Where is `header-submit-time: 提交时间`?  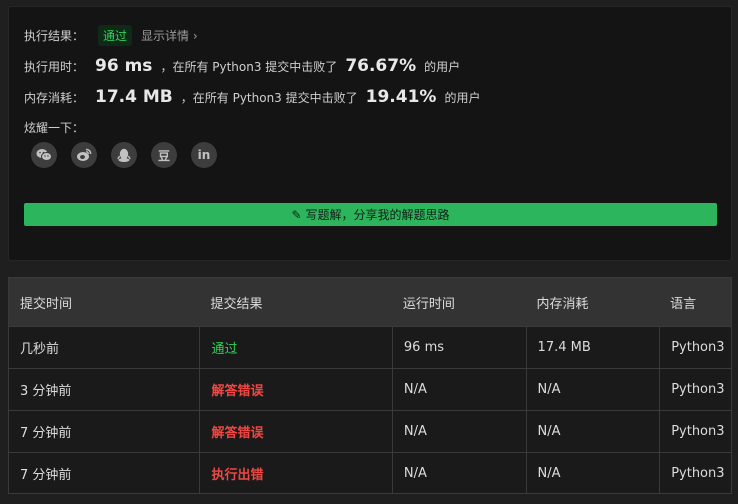 header-submit-time: 提交时间 is located at coordinates (46, 304).